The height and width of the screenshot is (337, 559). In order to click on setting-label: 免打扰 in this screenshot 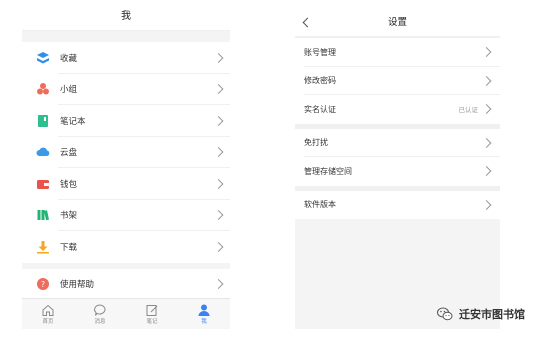, I will do `click(316, 143)`.